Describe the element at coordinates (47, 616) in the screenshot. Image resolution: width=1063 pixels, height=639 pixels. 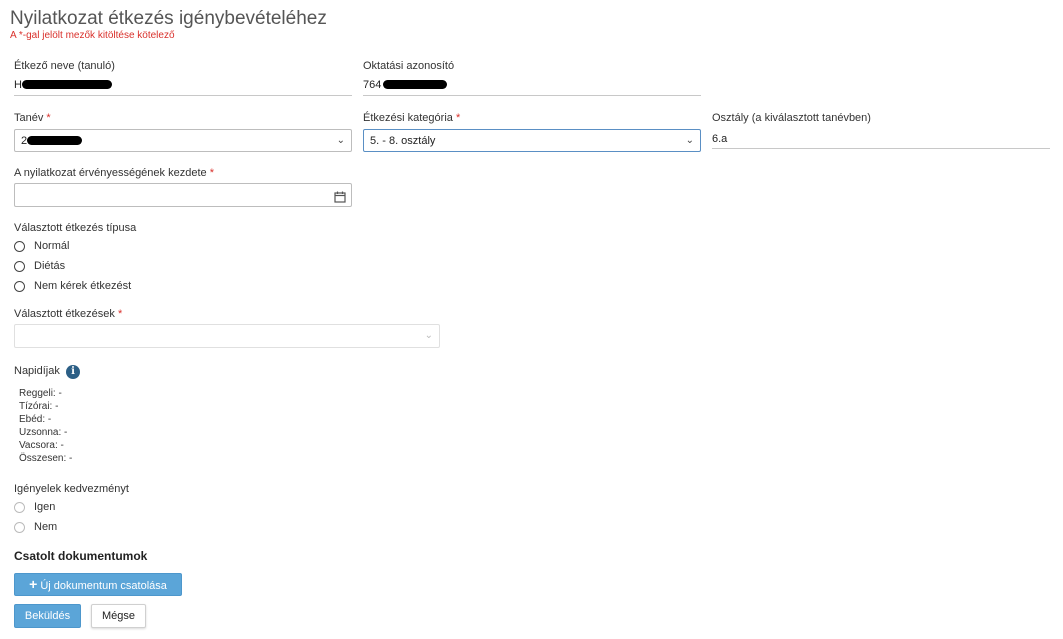
I see `submit-button: Beküldés` at that location.